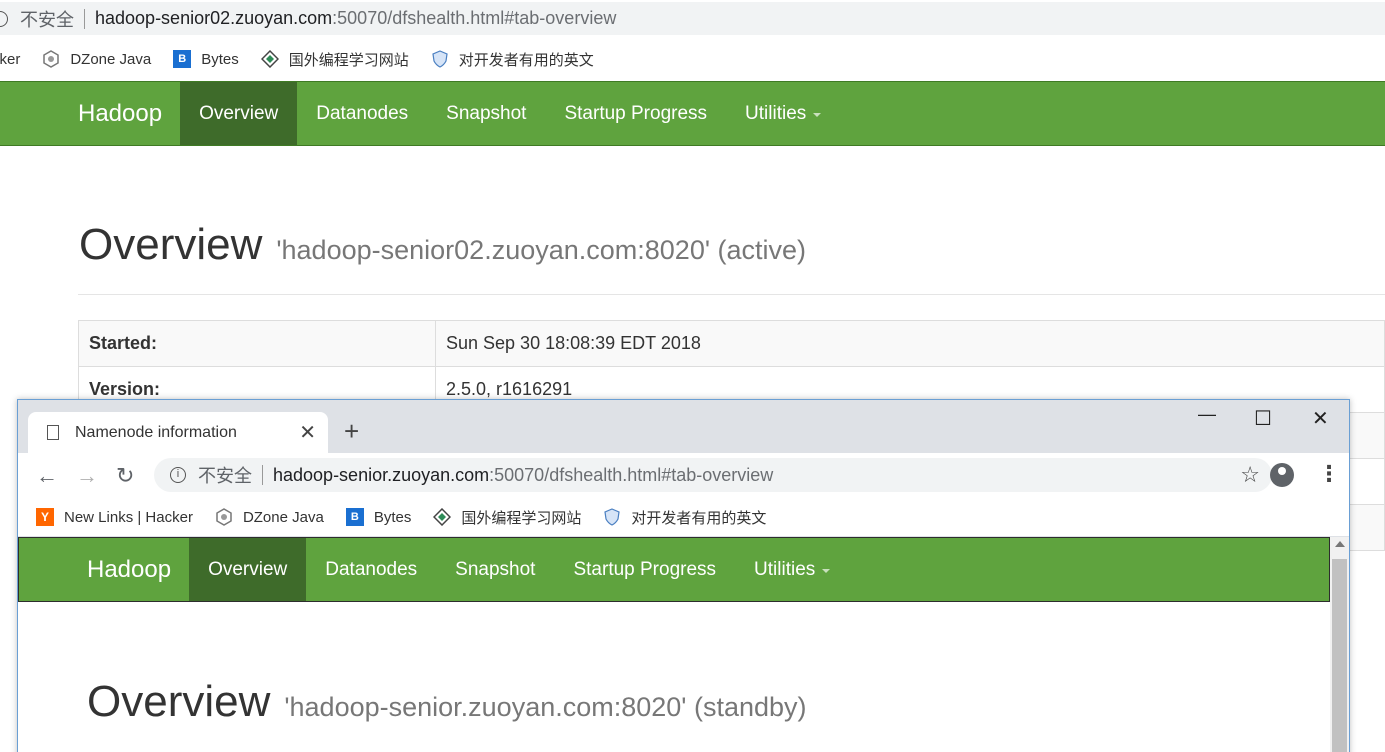  What do you see at coordinates (53, 432) in the screenshot?
I see `document-icon` at bounding box center [53, 432].